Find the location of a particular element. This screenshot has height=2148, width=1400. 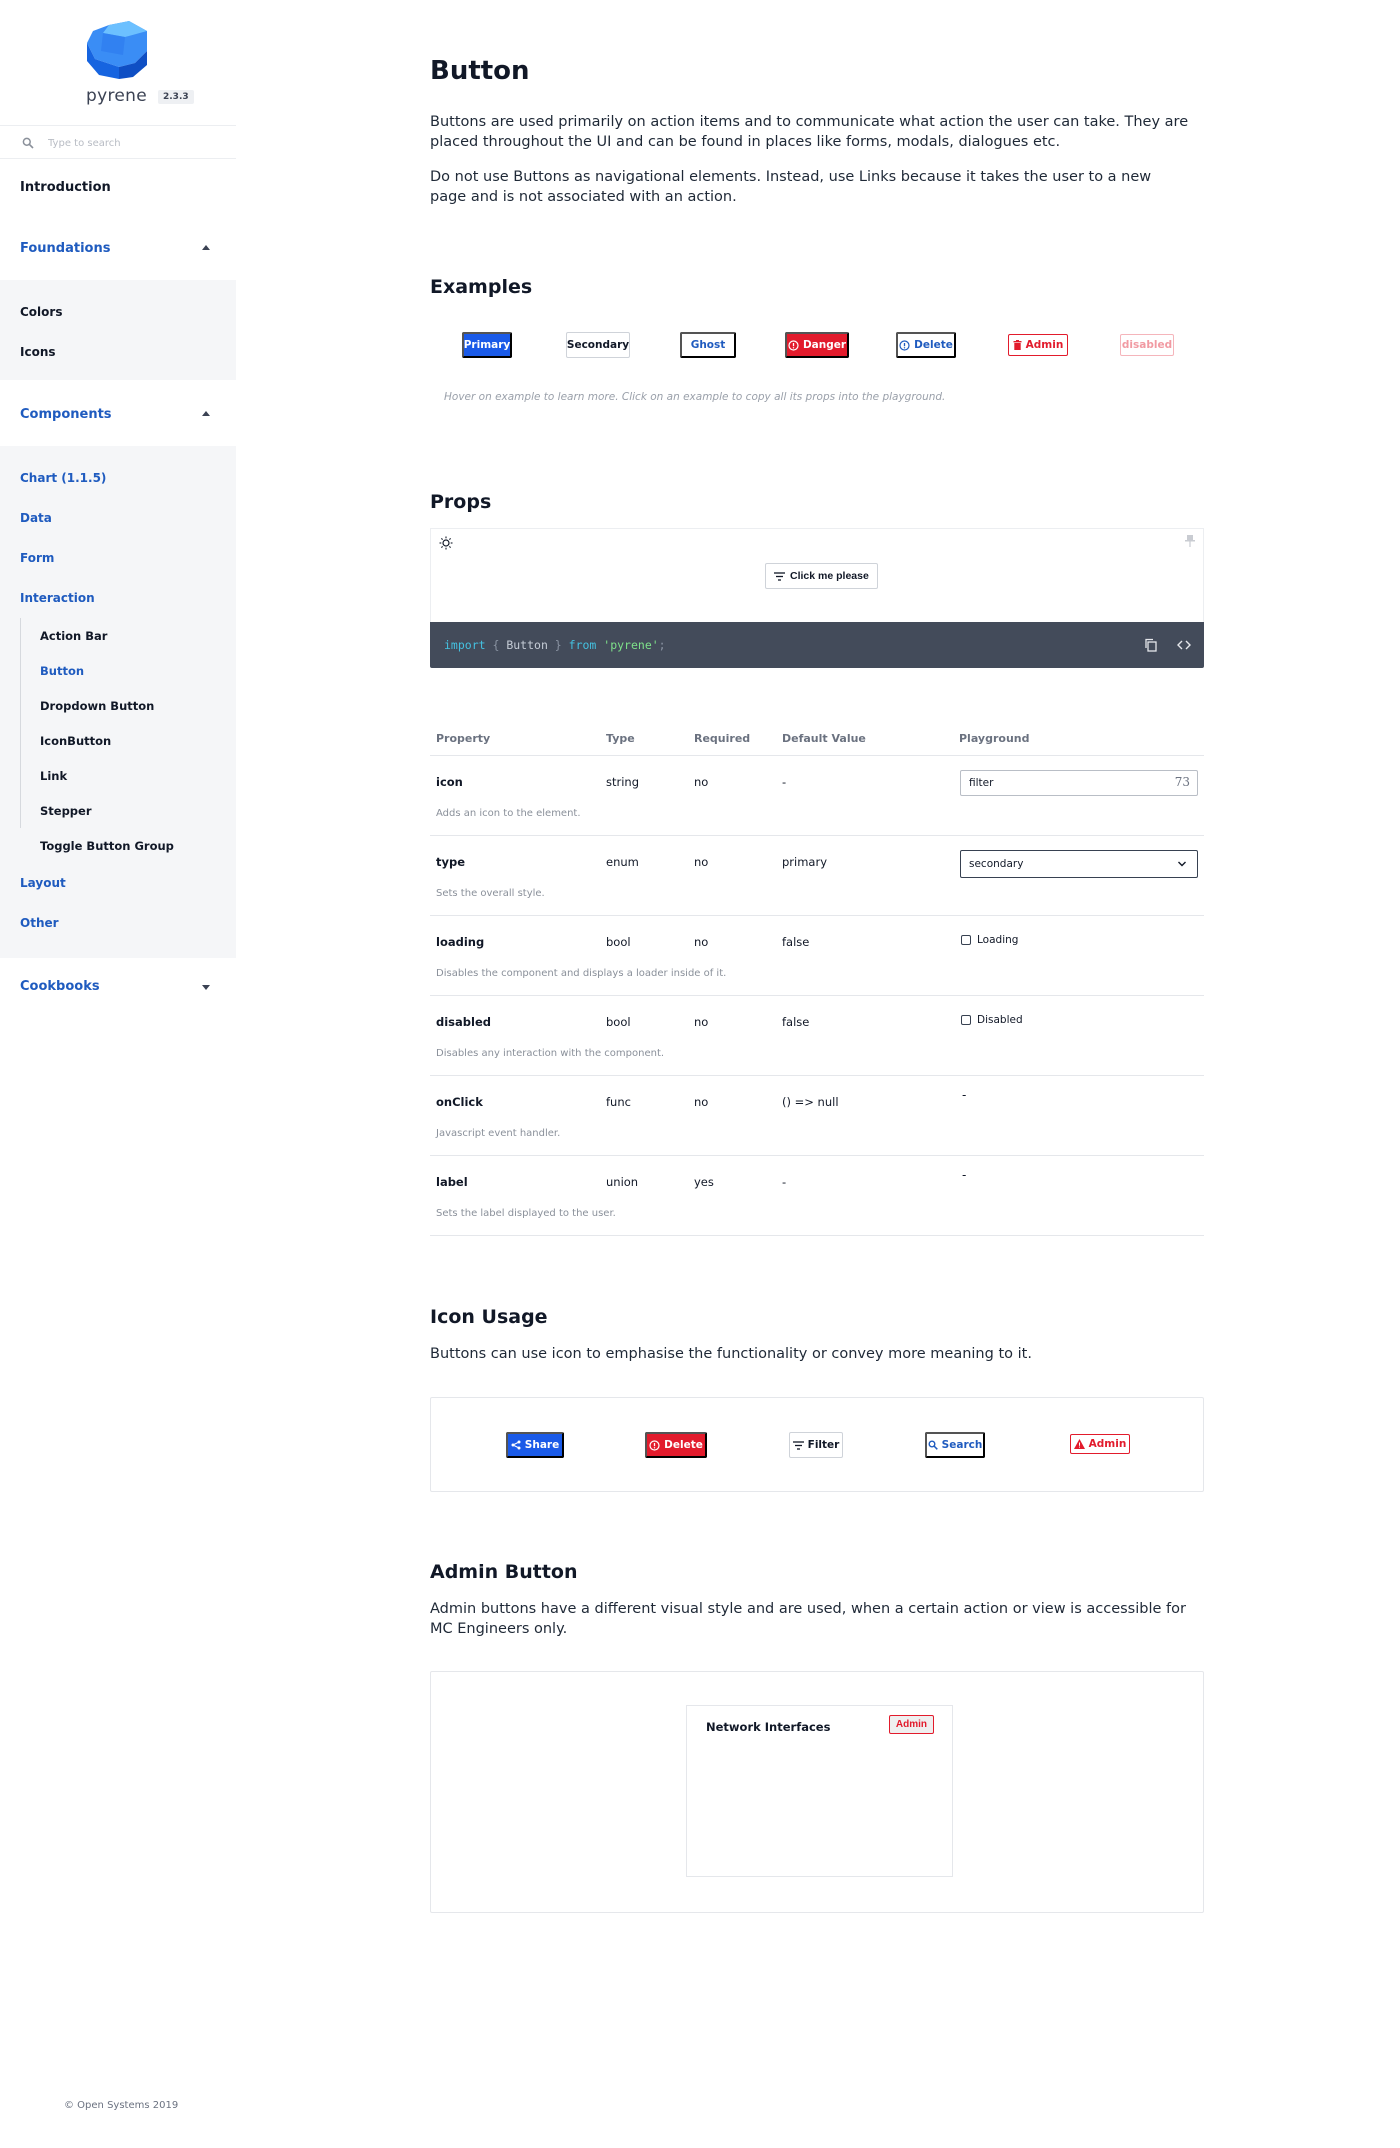

nav-item-other: Other is located at coordinates (39, 923).